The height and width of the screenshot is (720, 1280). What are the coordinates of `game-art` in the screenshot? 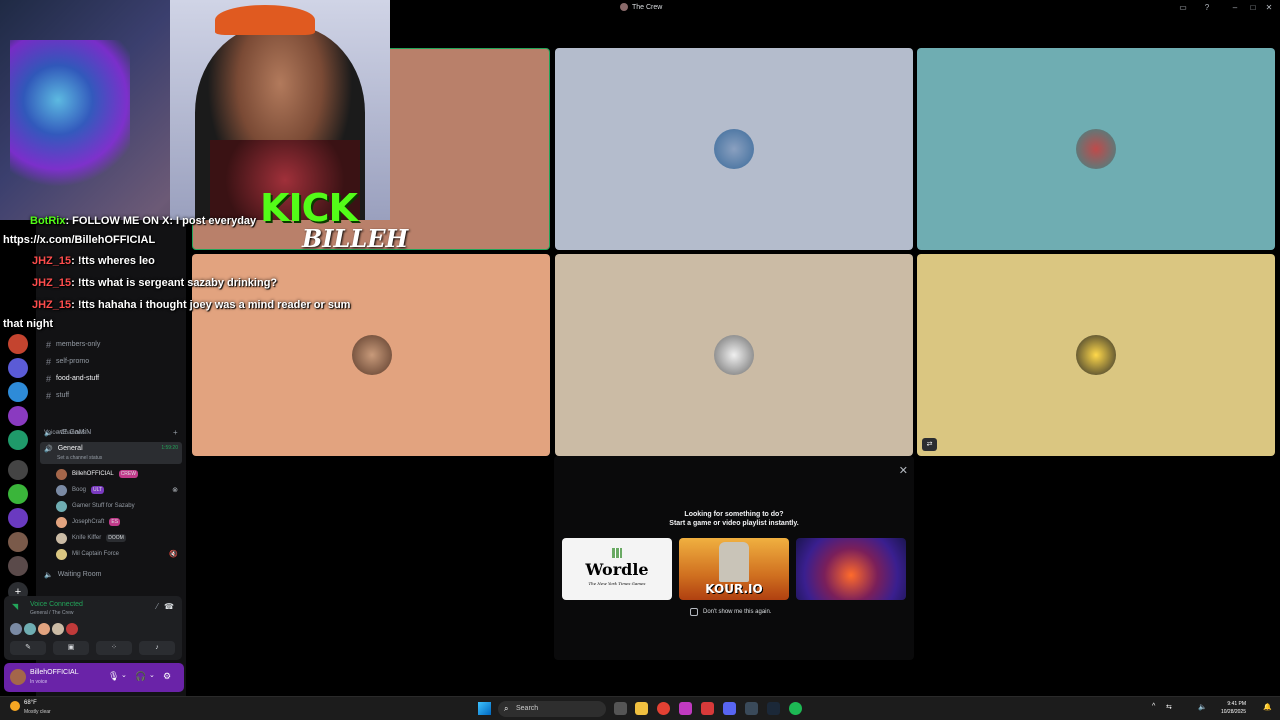 It's located at (734, 562).